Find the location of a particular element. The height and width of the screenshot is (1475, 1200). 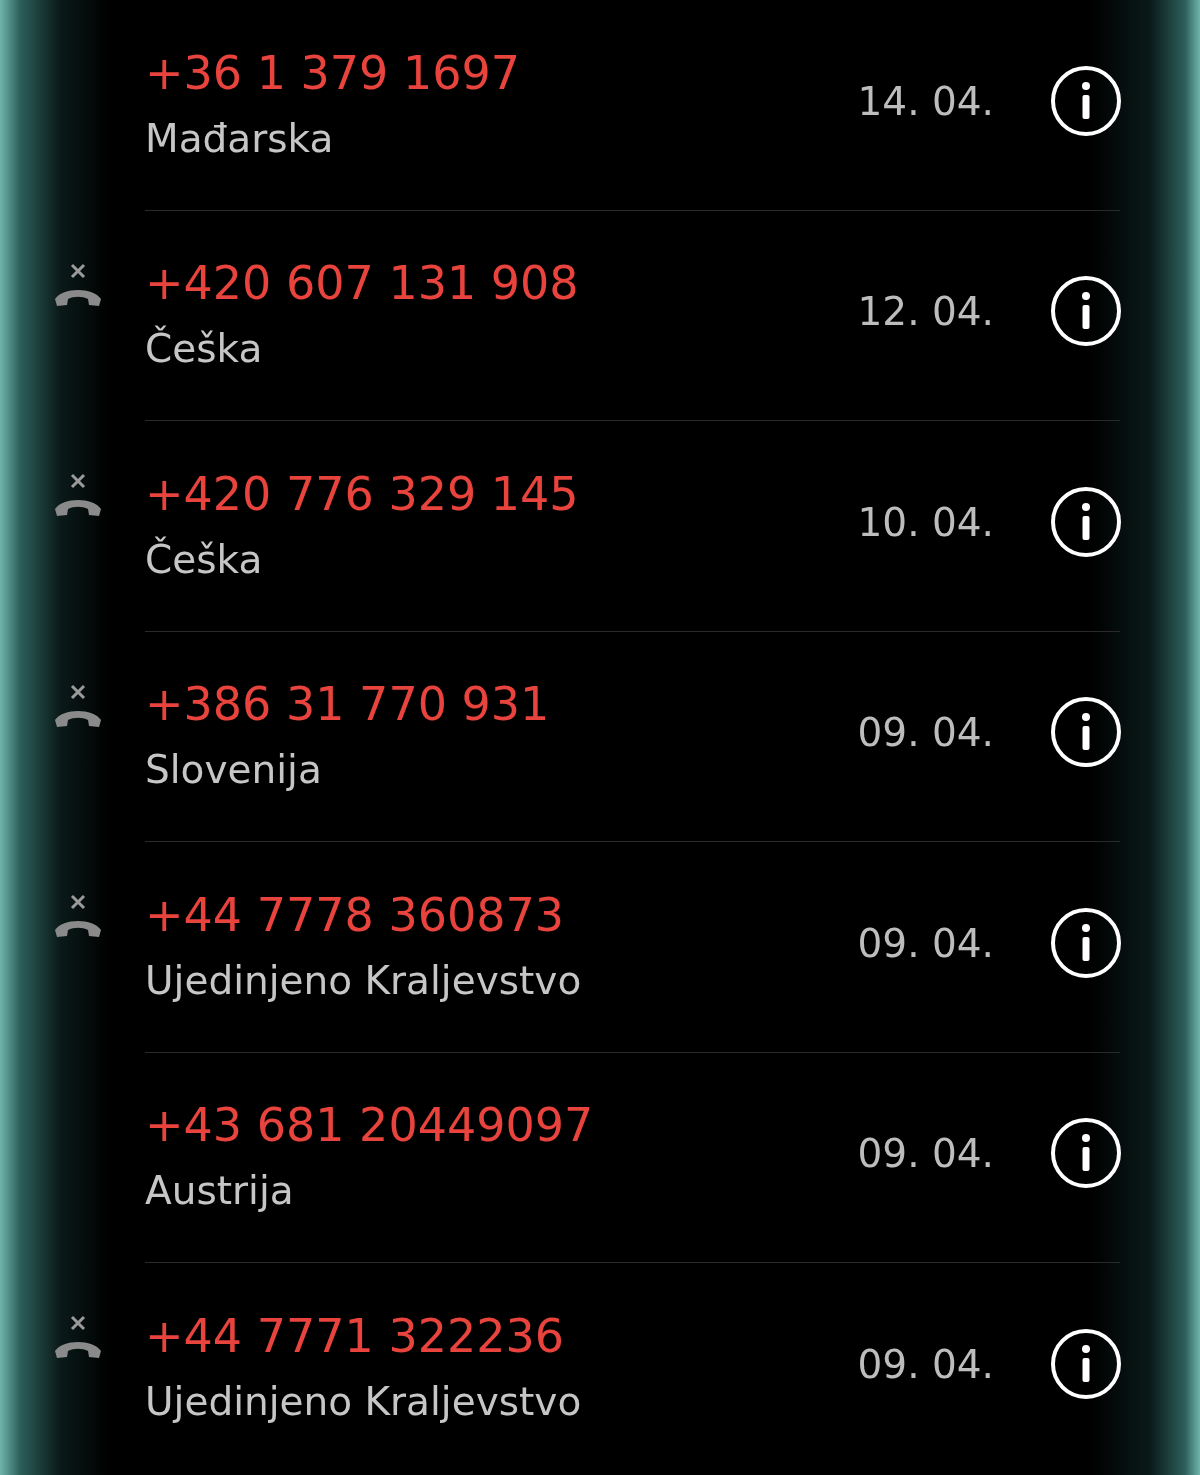

phone-number: +44 7778 360873 is located at coordinates (354, 915).